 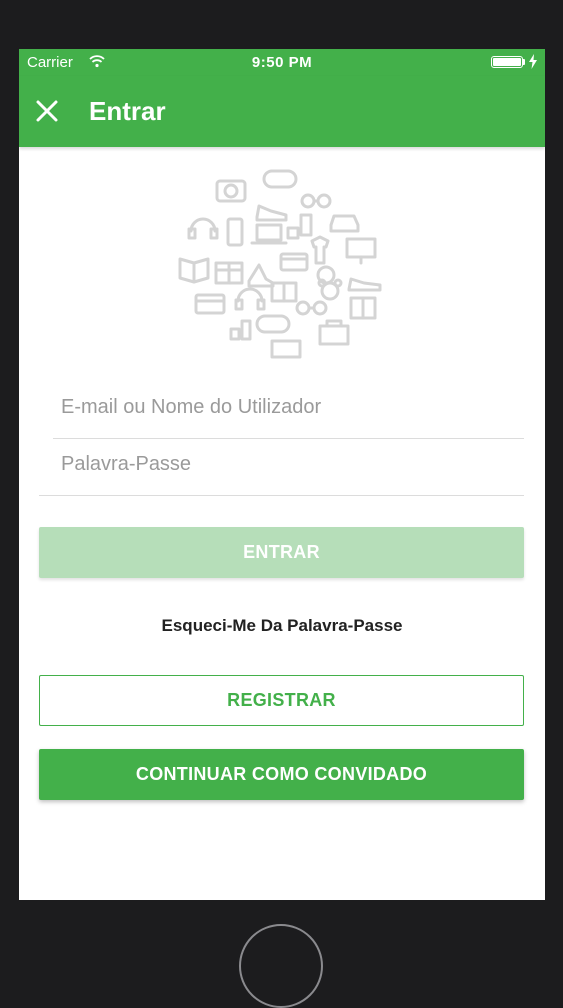 I want to click on home-button, so click(x=281, y=966).